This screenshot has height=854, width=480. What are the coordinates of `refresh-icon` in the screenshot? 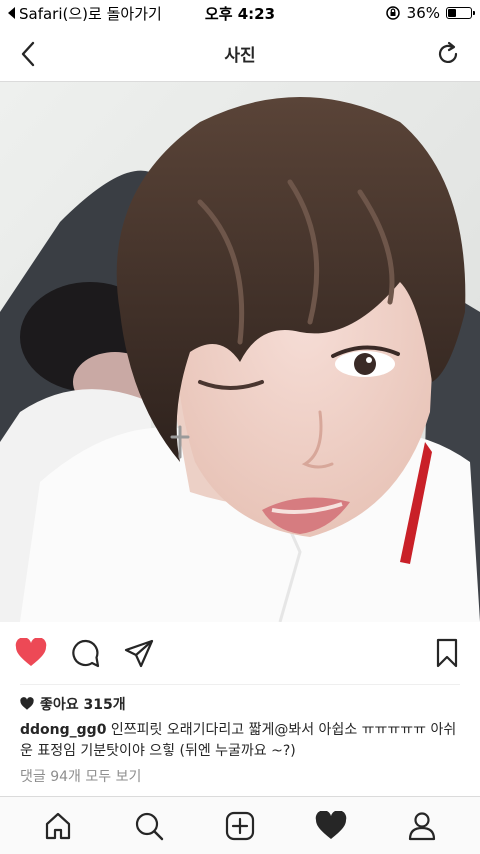 It's located at (448, 52).